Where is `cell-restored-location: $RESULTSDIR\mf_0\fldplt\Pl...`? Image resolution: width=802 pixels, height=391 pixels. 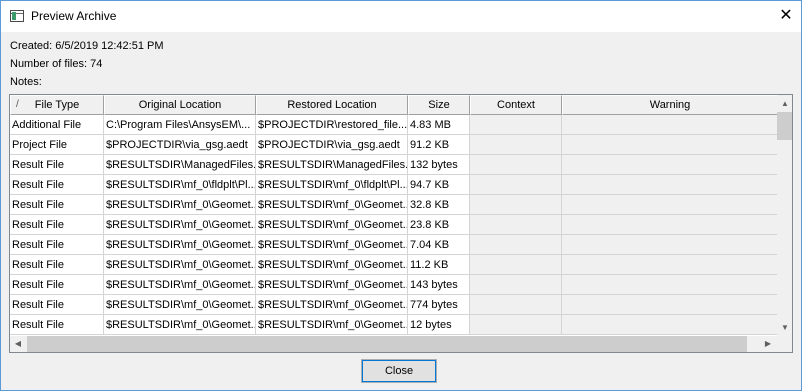
cell-restored-location: $RESULTSDIR\mf_0\fldplt\Pl... is located at coordinates (332, 185).